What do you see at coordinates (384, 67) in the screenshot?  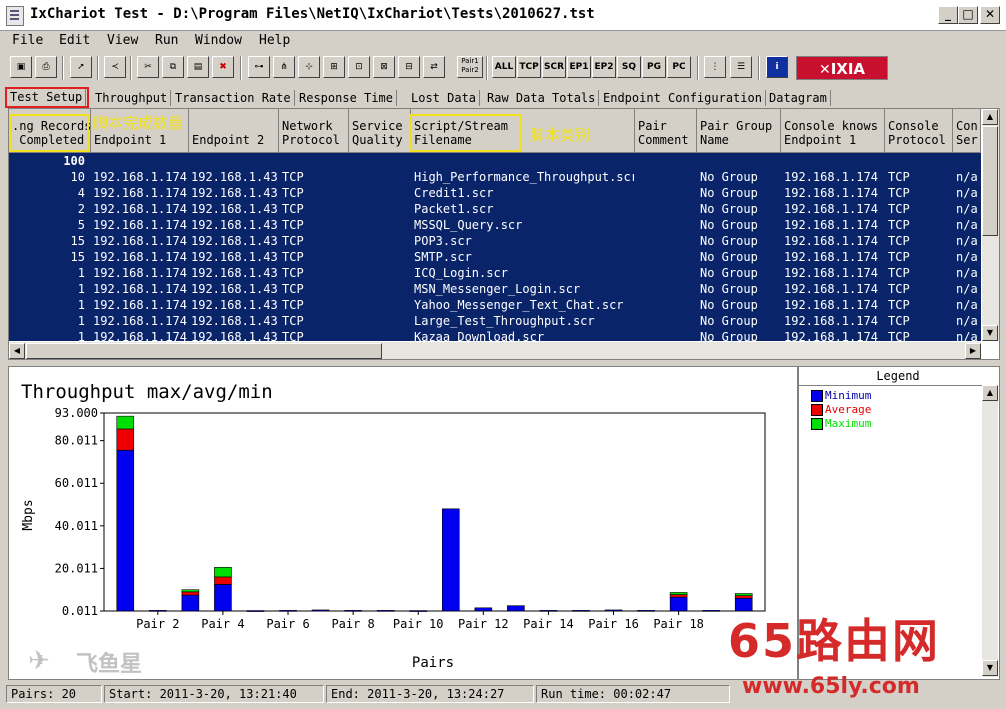 I see `endpoint-icon: ⊠` at bounding box center [384, 67].